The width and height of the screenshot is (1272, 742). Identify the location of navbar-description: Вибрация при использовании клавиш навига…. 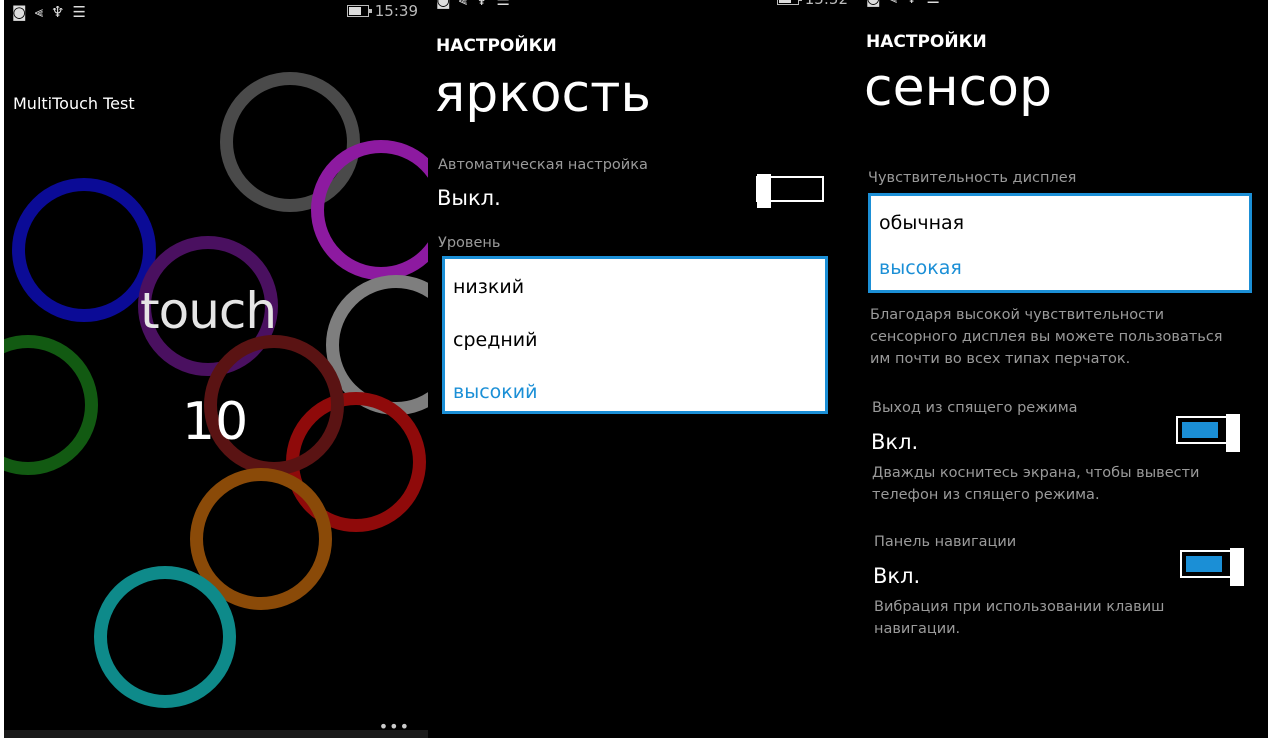
(1019, 618).